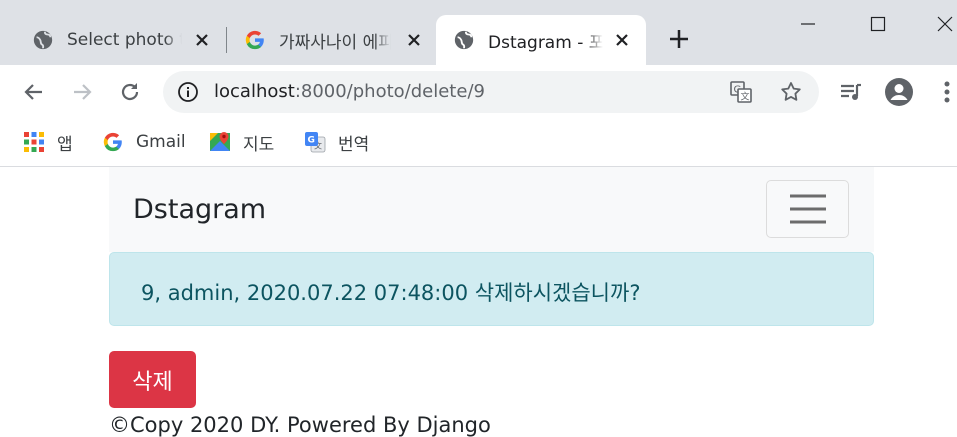 The image size is (957, 437). Describe the element at coordinates (389, 91) in the screenshot. I see `url-path: :8000/photo/delete/9` at that location.